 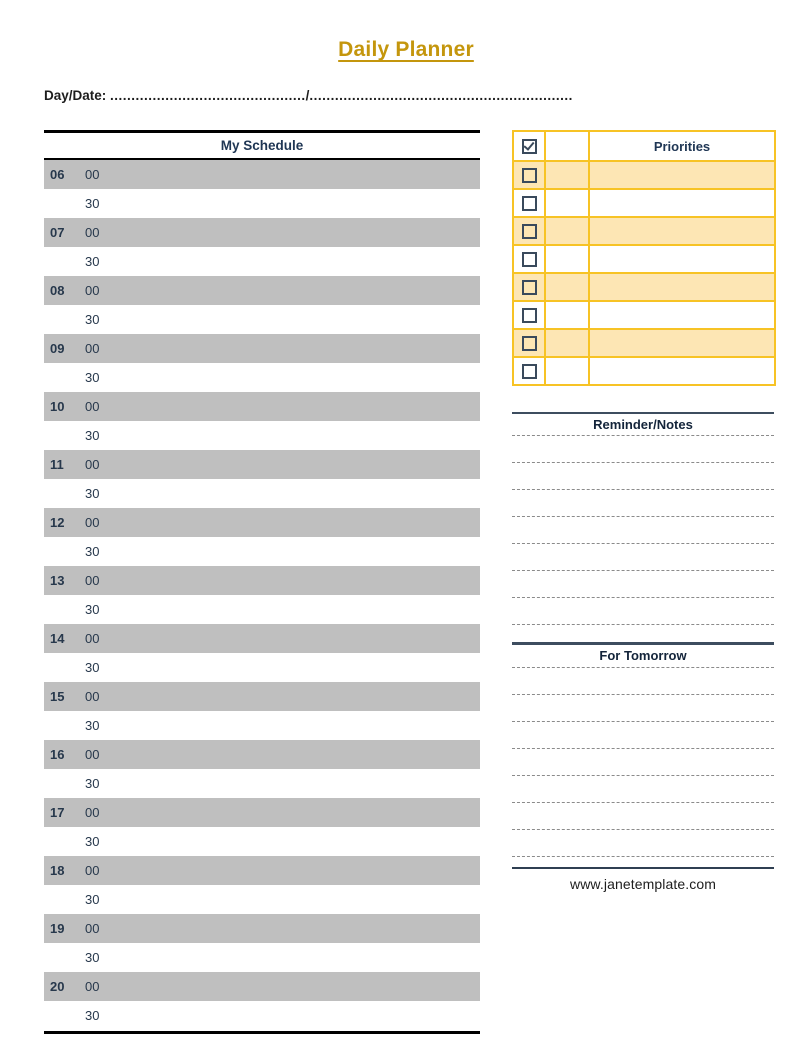 I want to click on reminder-notes-line, so click(x=643, y=625).